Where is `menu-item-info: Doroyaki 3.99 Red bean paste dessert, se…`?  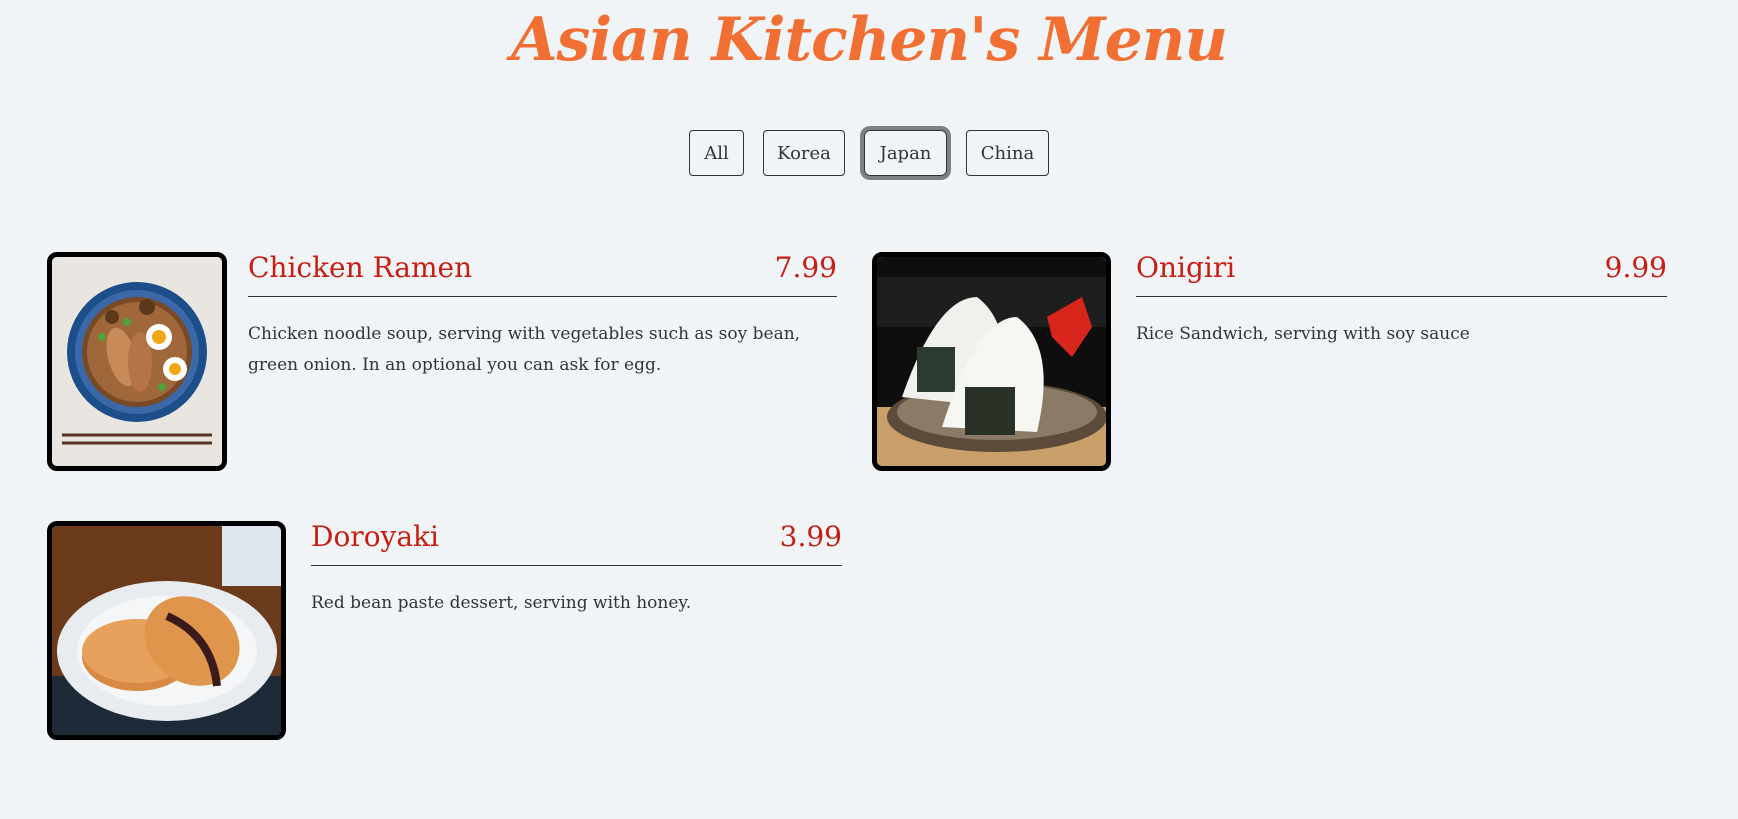 menu-item-info: Doroyaki 3.99 Red bean paste dessert, se… is located at coordinates (576, 629).